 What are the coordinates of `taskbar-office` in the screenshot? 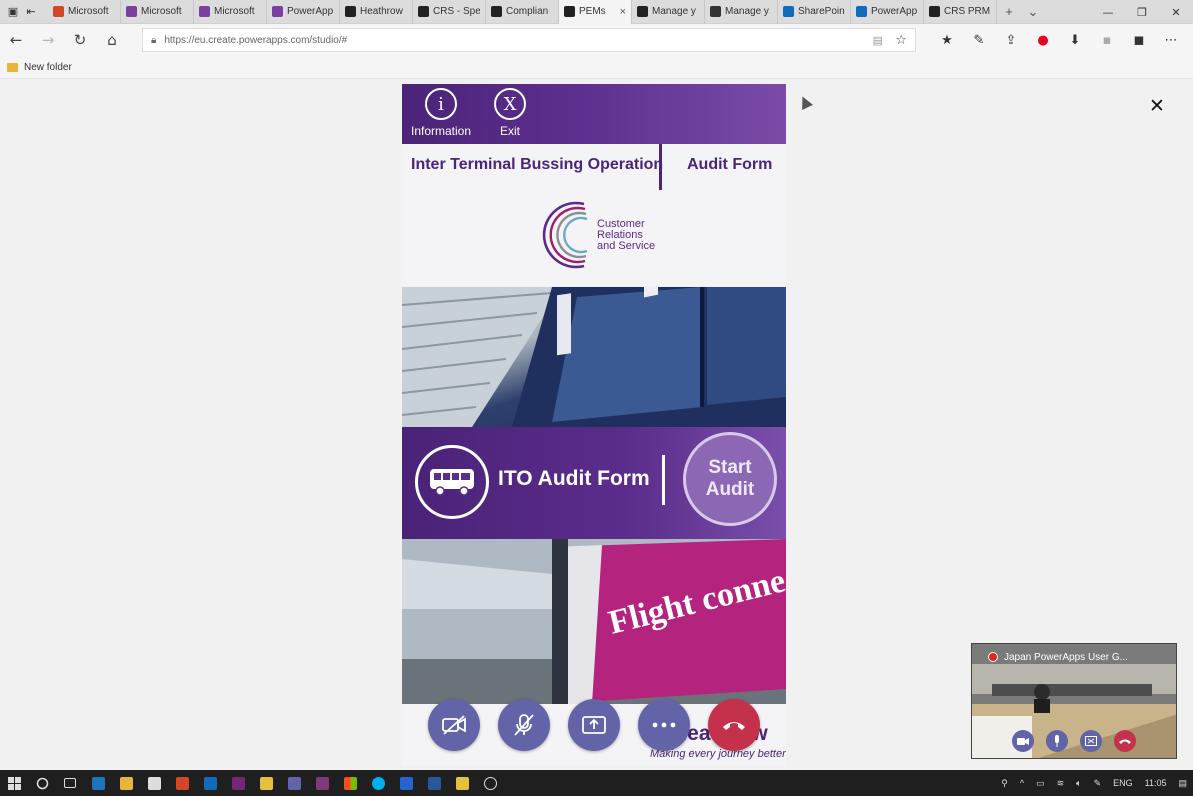 It's located at (350, 783).